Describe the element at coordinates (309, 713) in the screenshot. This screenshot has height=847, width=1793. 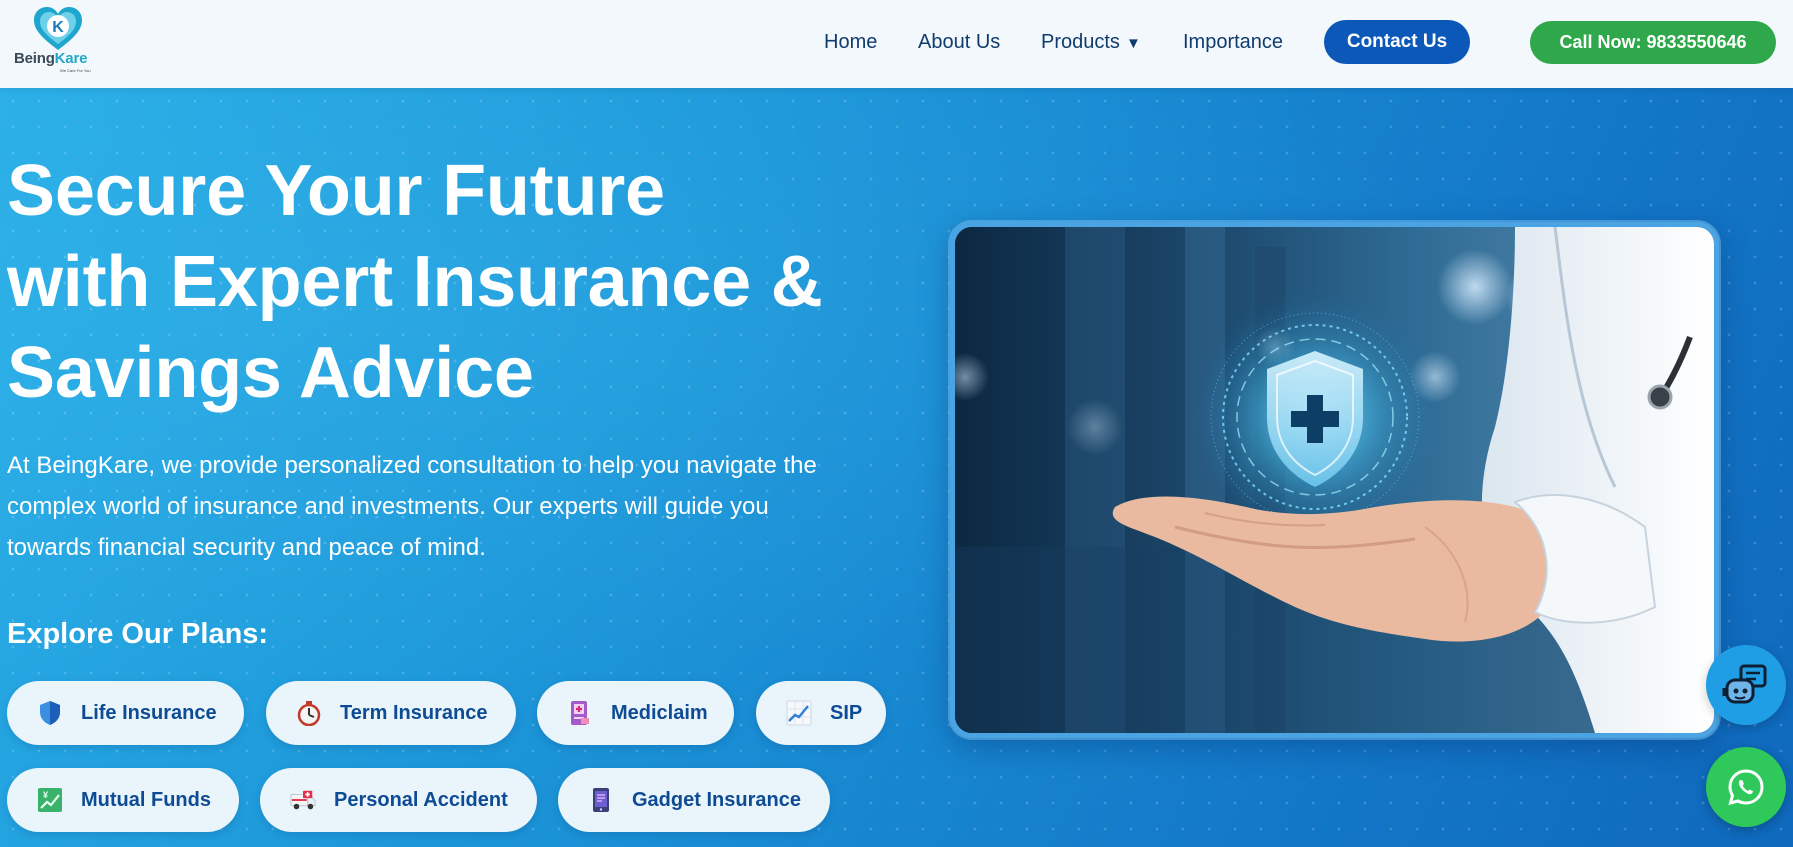
I see `stopwatch-icon` at that location.